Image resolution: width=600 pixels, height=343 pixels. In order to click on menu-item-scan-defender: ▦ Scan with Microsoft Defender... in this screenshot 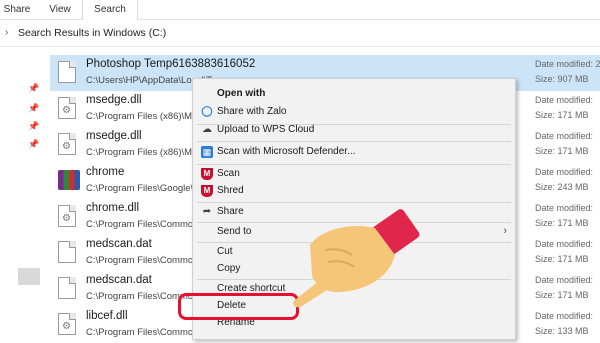, I will do `click(354, 152)`.